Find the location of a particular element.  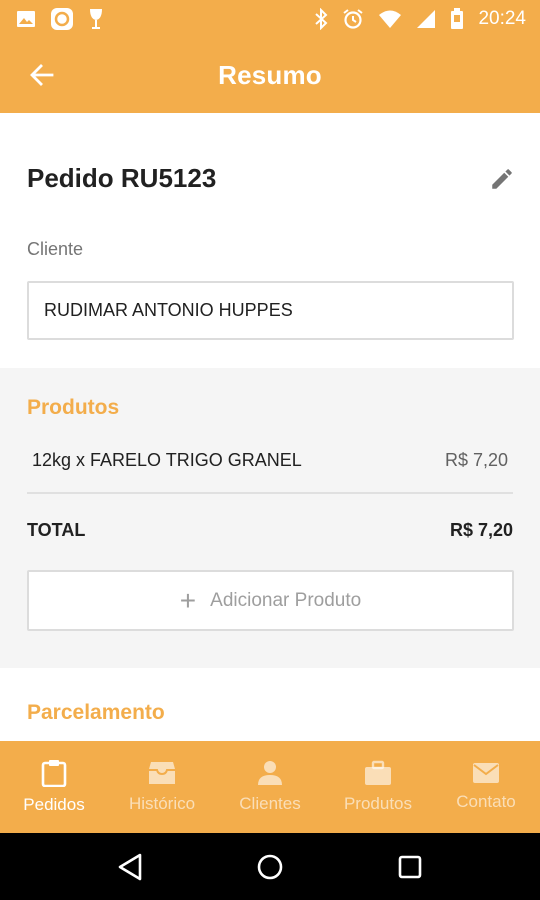

nav-item-contato: Contato is located at coordinates (486, 787).